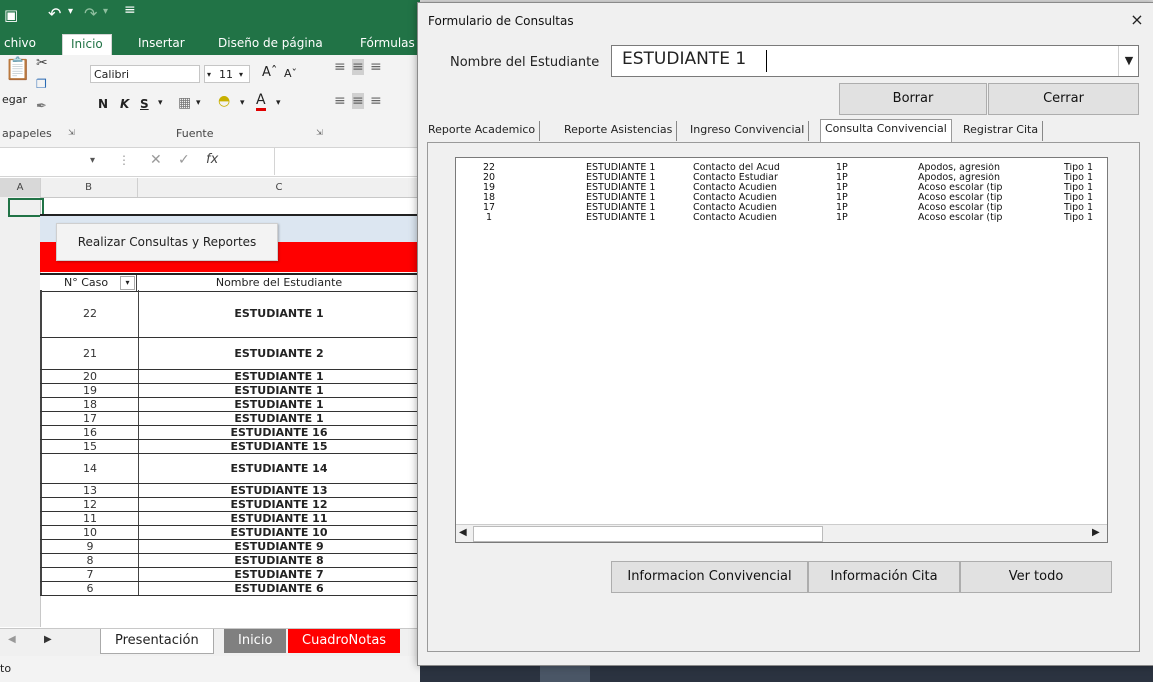 The width and height of the screenshot is (1153, 682). I want to click on nombre-cell: ESTUDIANTE 2, so click(279, 354).